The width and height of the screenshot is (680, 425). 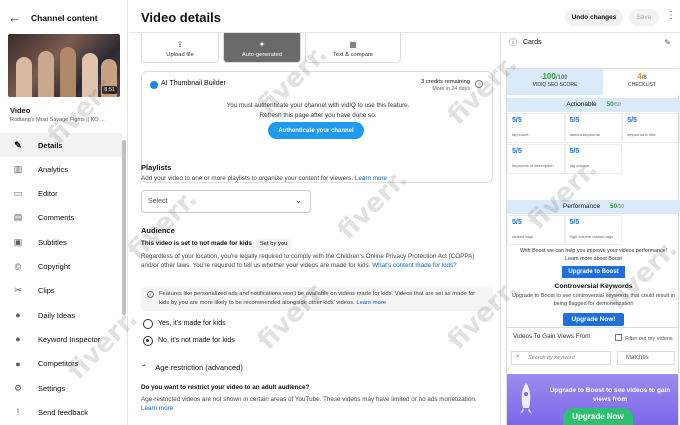 I want to click on sidebar-item-label: Settings, so click(x=52, y=388).